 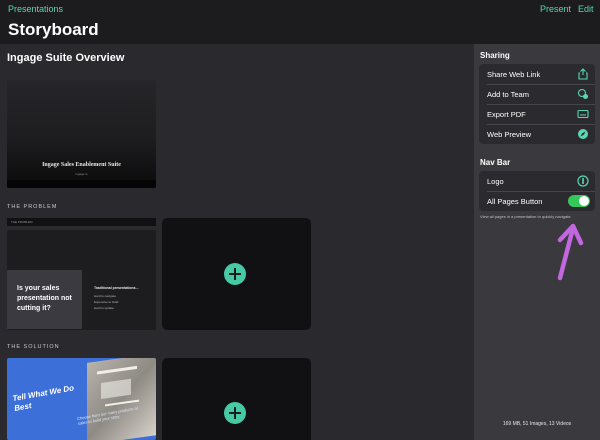 What do you see at coordinates (121, 399) in the screenshot?
I see `solution-building-photo` at bounding box center [121, 399].